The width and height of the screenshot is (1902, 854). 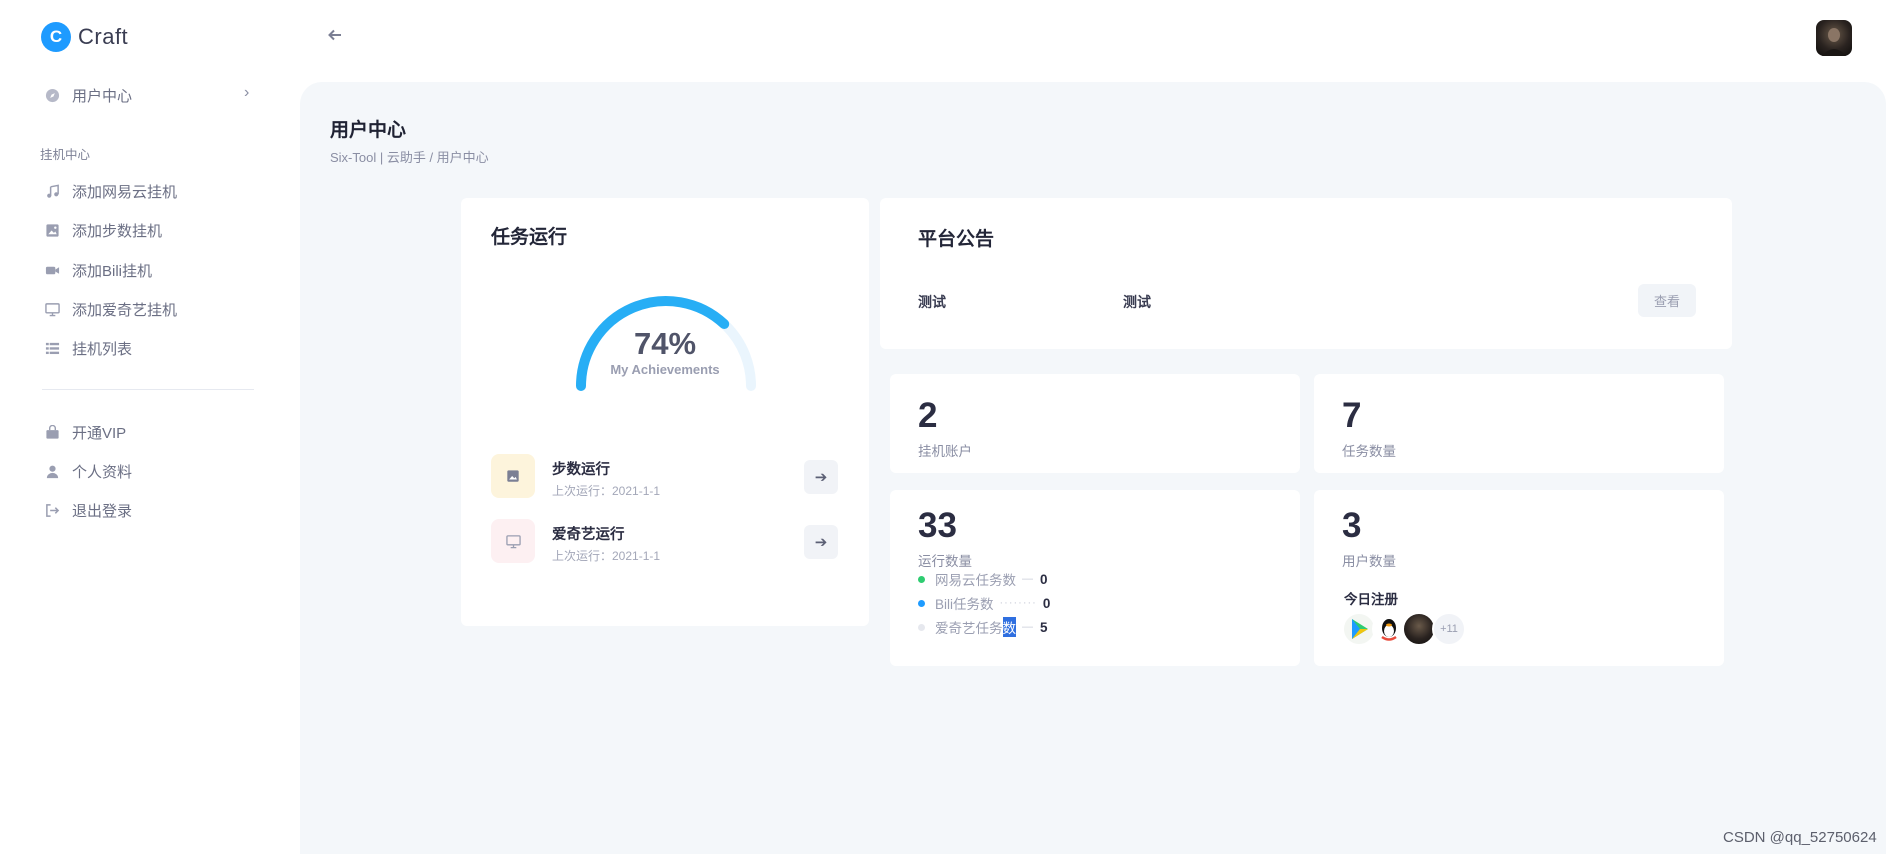 I want to click on runs-breakdown-row: Bili任务数 ········ 0, so click(x=984, y=603).